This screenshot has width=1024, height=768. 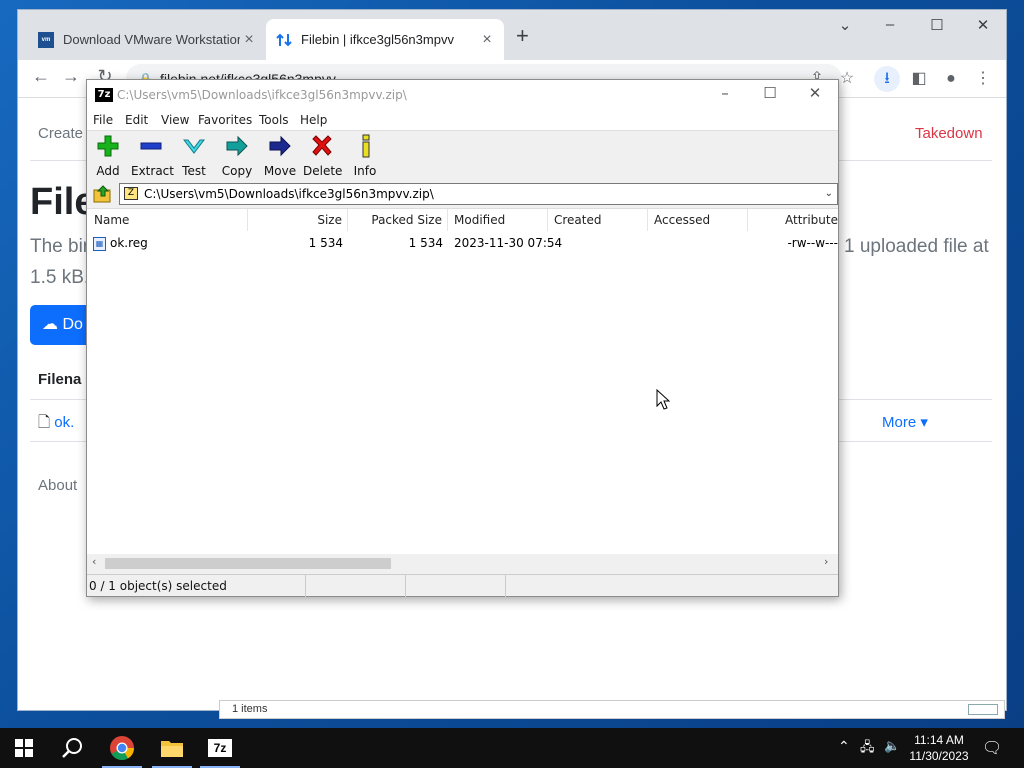 I want to click on delete-button: Delete, so click(x=323, y=155).